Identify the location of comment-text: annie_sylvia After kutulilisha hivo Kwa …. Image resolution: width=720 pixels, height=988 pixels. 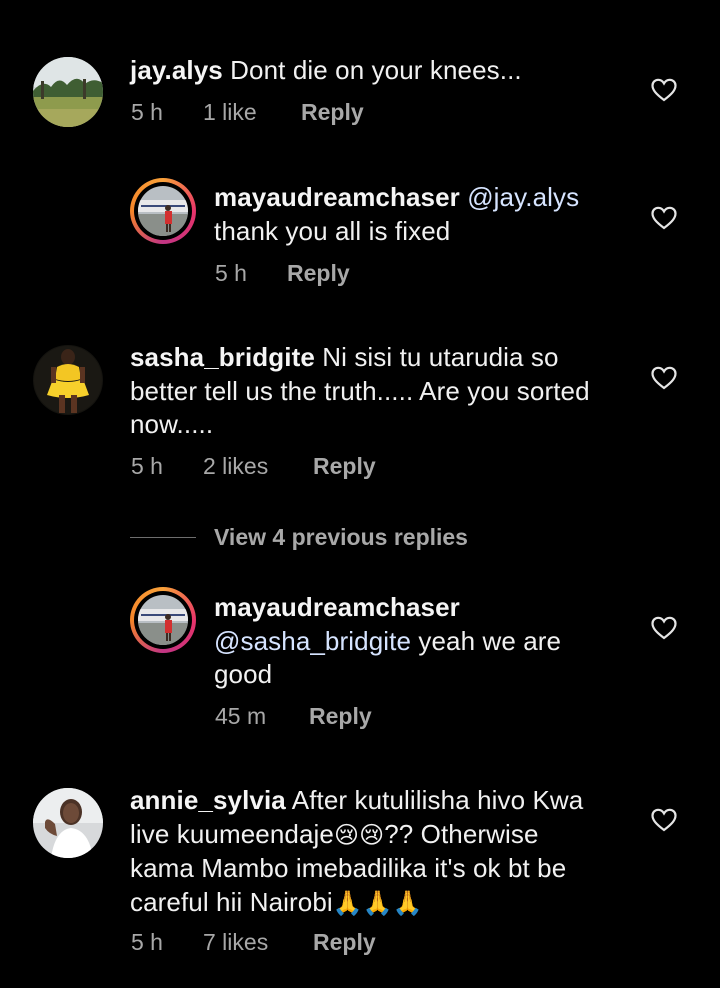
(390, 852).